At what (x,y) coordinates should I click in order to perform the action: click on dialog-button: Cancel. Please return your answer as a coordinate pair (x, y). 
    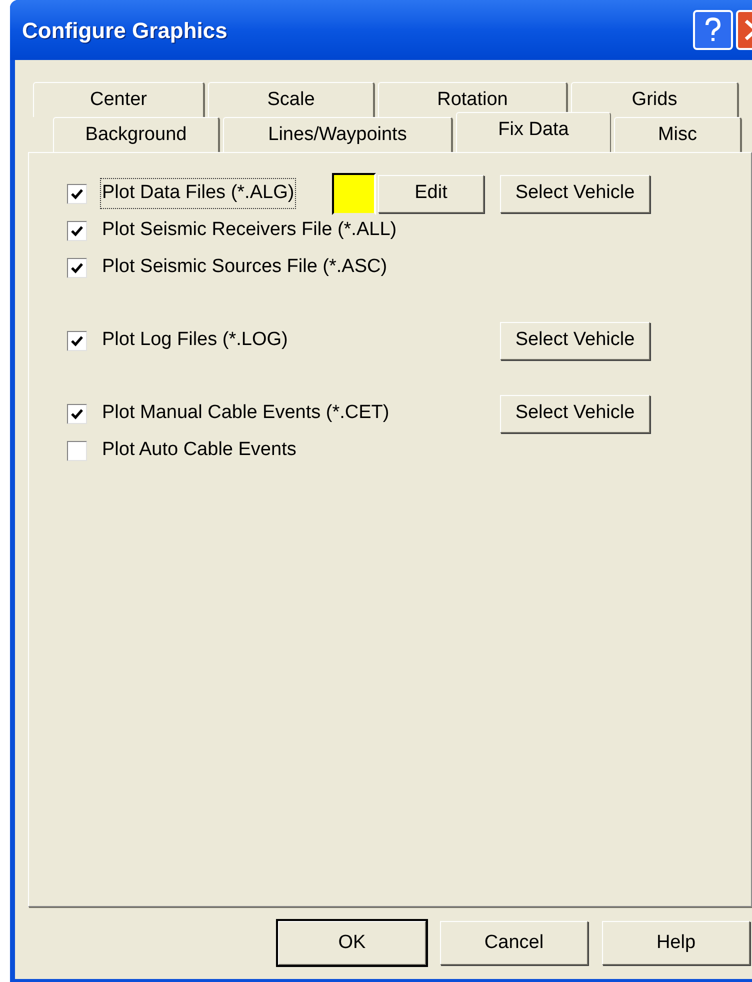
    Looking at the image, I should click on (514, 943).